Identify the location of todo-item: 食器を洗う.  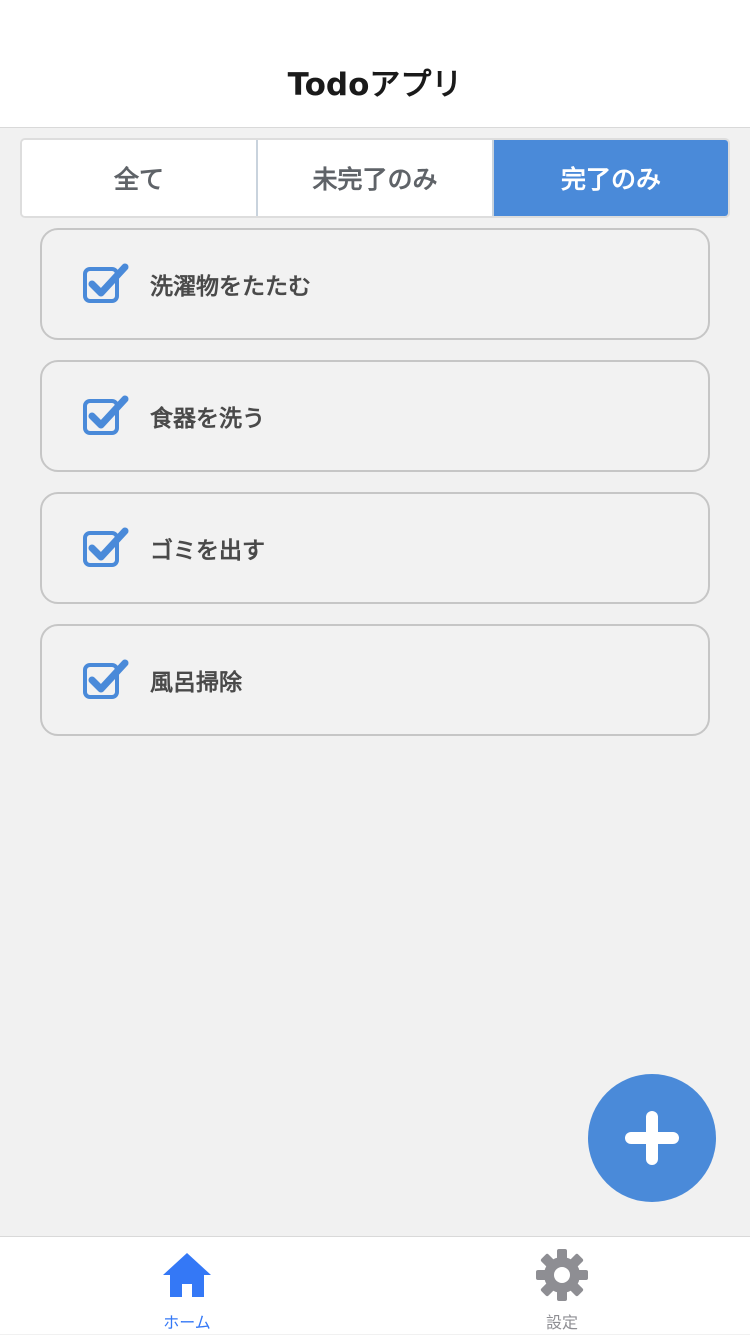
(375, 416).